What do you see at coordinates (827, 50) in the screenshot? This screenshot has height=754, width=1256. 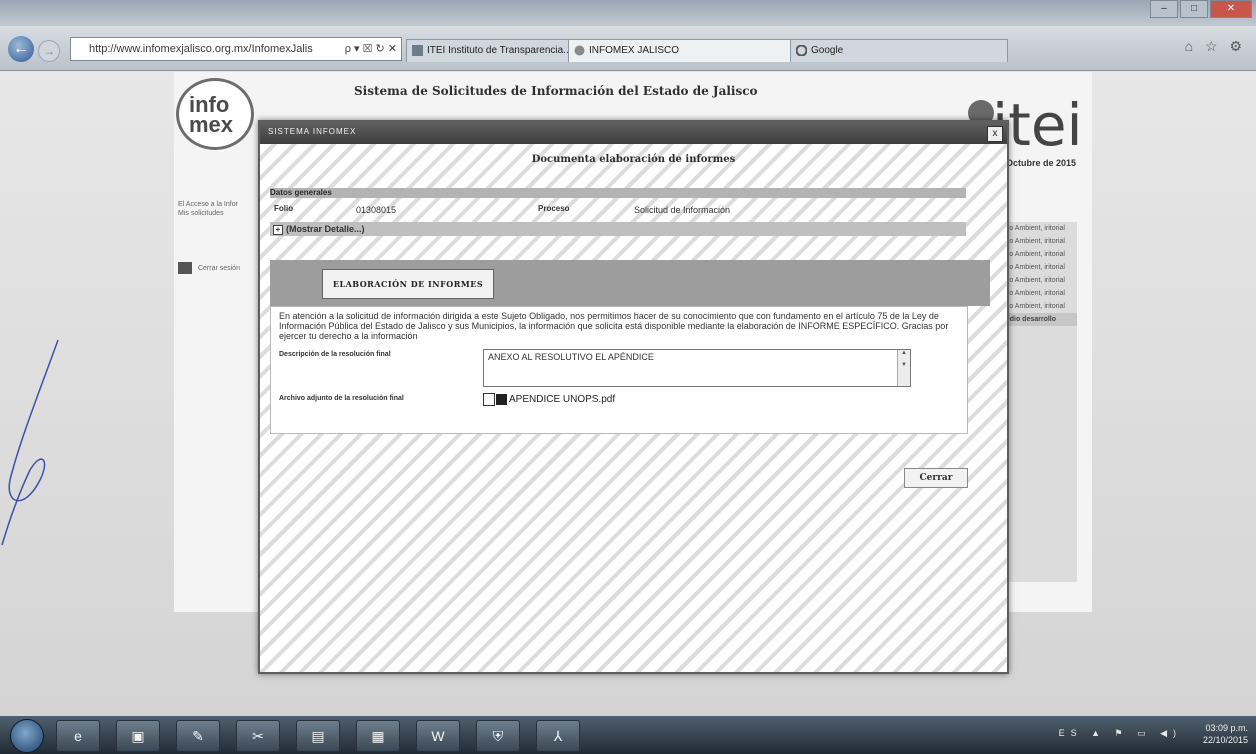 I see `tab-label: Google` at bounding box center [827, 50].